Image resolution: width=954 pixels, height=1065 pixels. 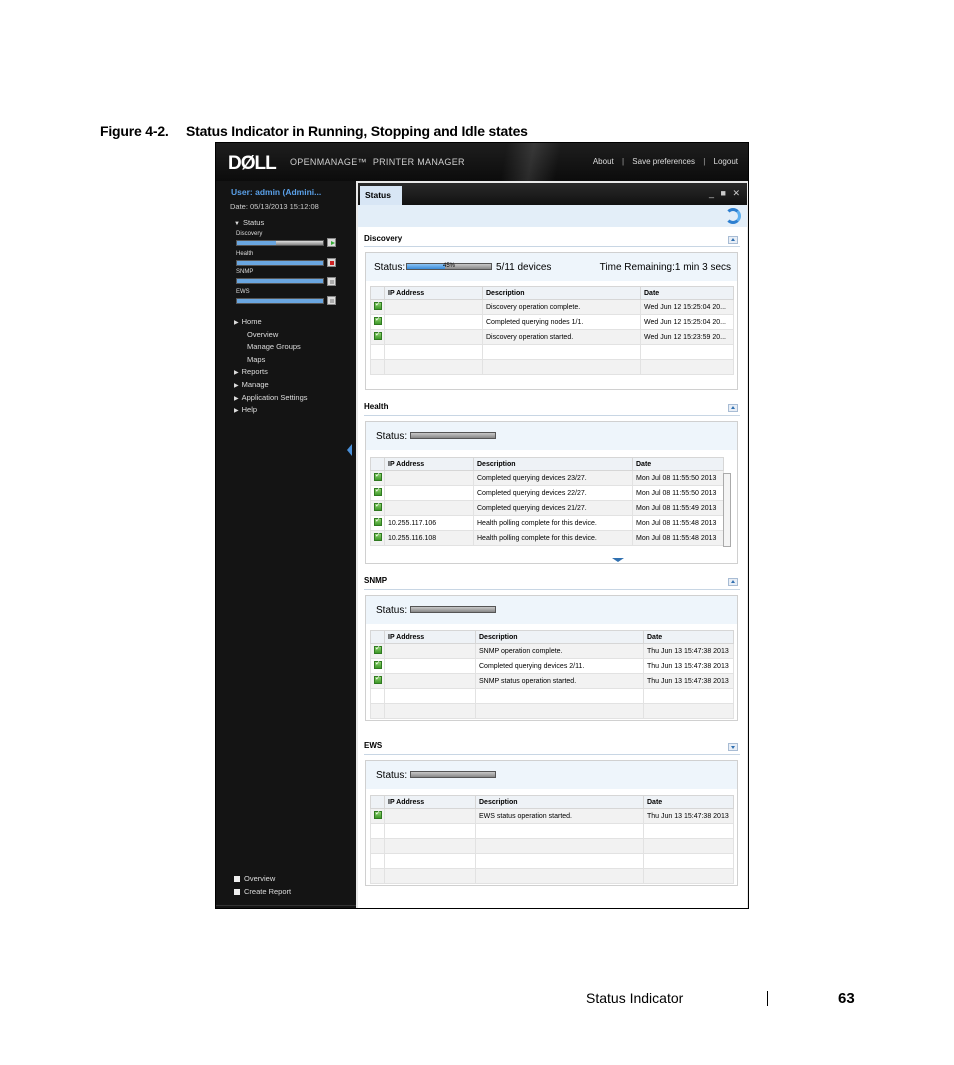 What do you see at coordinates (262, 891) in the screenshot?
I see `footer-create-report-link: Create Report` at bounding box center [262, 891].